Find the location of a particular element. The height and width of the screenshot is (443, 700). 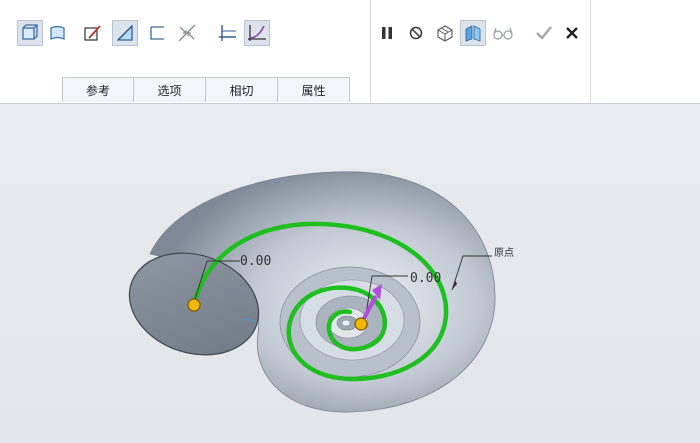

thicken-icon is located at coordinates (158, 33).